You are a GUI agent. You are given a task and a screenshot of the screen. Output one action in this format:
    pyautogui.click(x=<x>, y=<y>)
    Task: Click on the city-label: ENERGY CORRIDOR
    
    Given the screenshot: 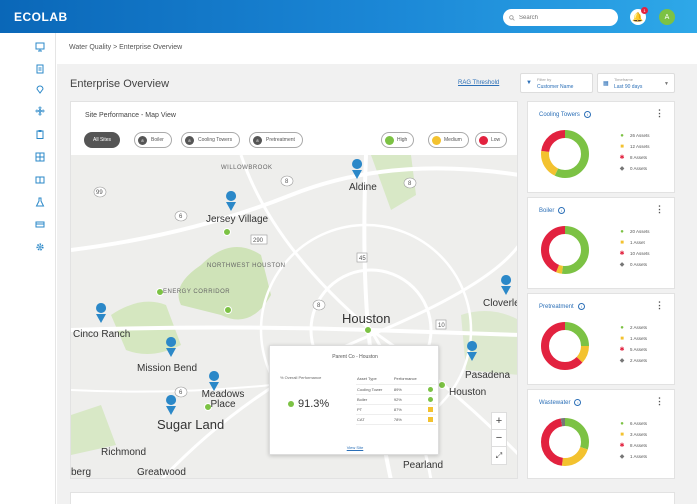 What is the action you would take?
    pyautogui.click(x=197, y=292)
    